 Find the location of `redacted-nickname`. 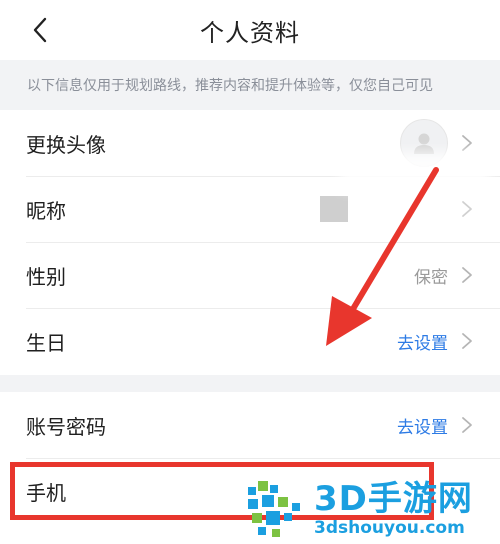

redacted-nickname is located at coordinates (334, 209).